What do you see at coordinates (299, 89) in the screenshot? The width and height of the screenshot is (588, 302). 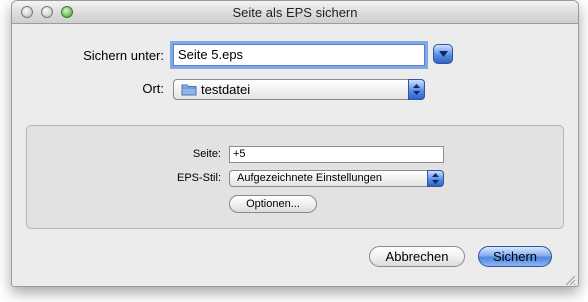 I see `location-popup: testdatei` at bounding box center [299, 89].